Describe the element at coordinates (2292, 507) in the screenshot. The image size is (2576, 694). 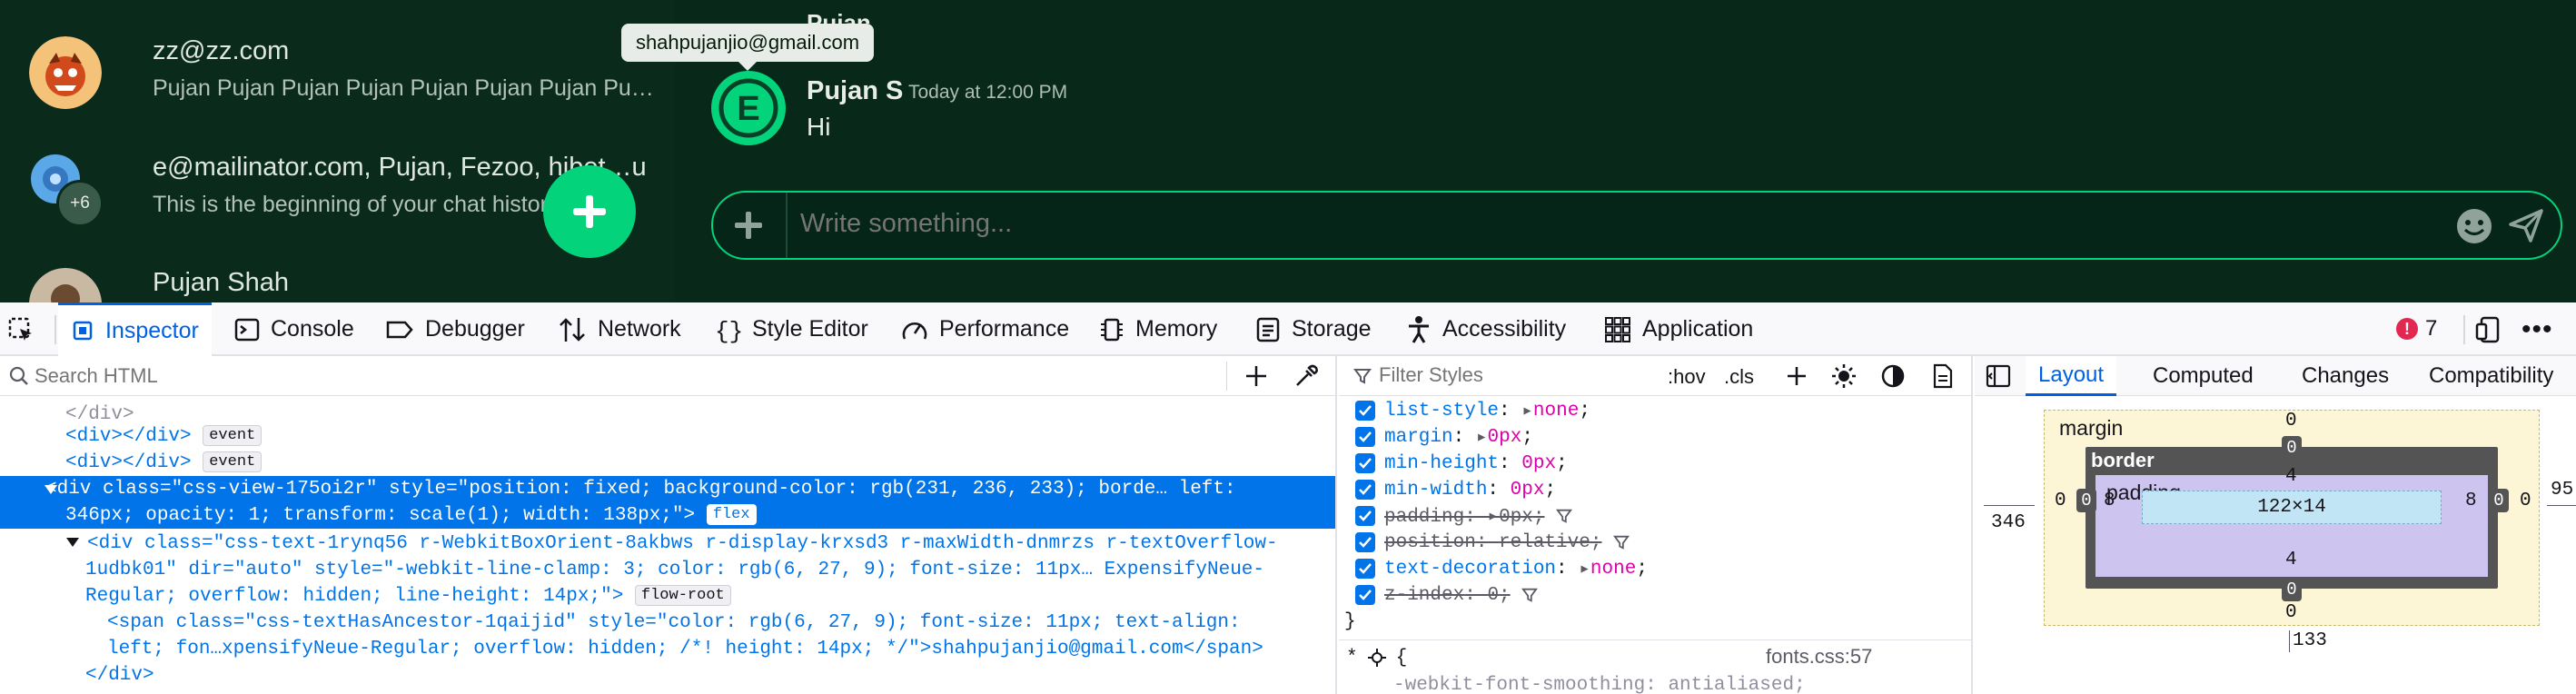
I see `box-model-content: 122×14` at that location.